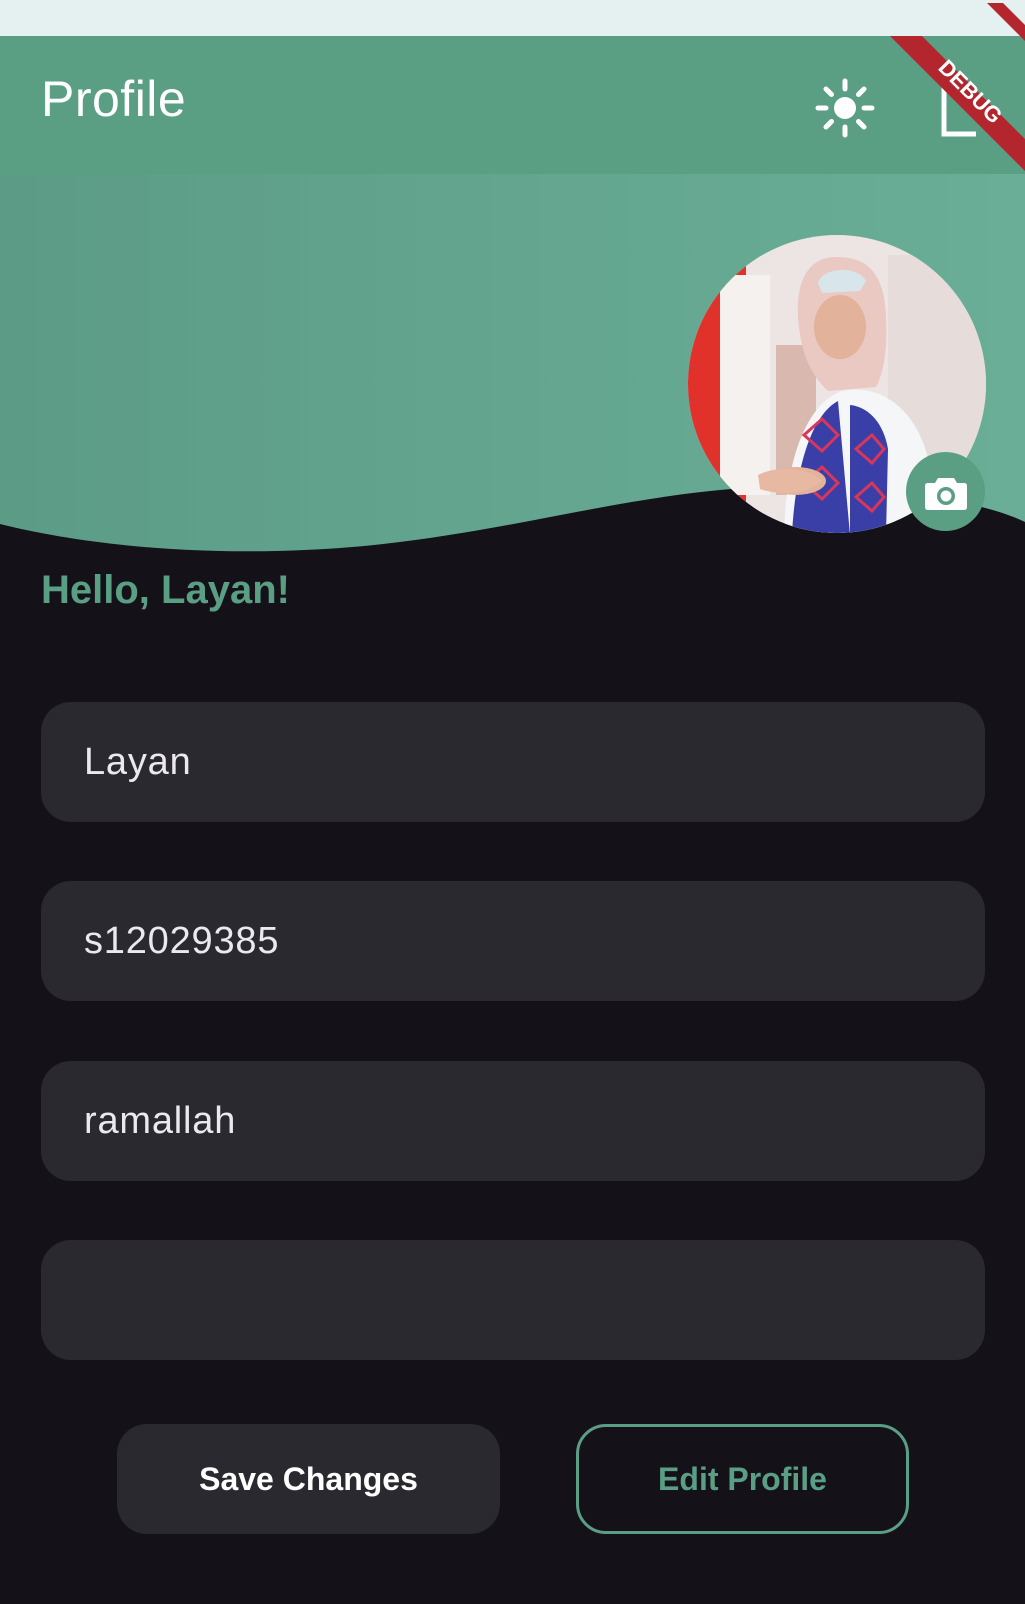 This screenshot has width=1025, height=1604. Describe the element at coordinates (165, 590) in the screenshot. I see `greeting-text: Hello, Layan!` at that location.